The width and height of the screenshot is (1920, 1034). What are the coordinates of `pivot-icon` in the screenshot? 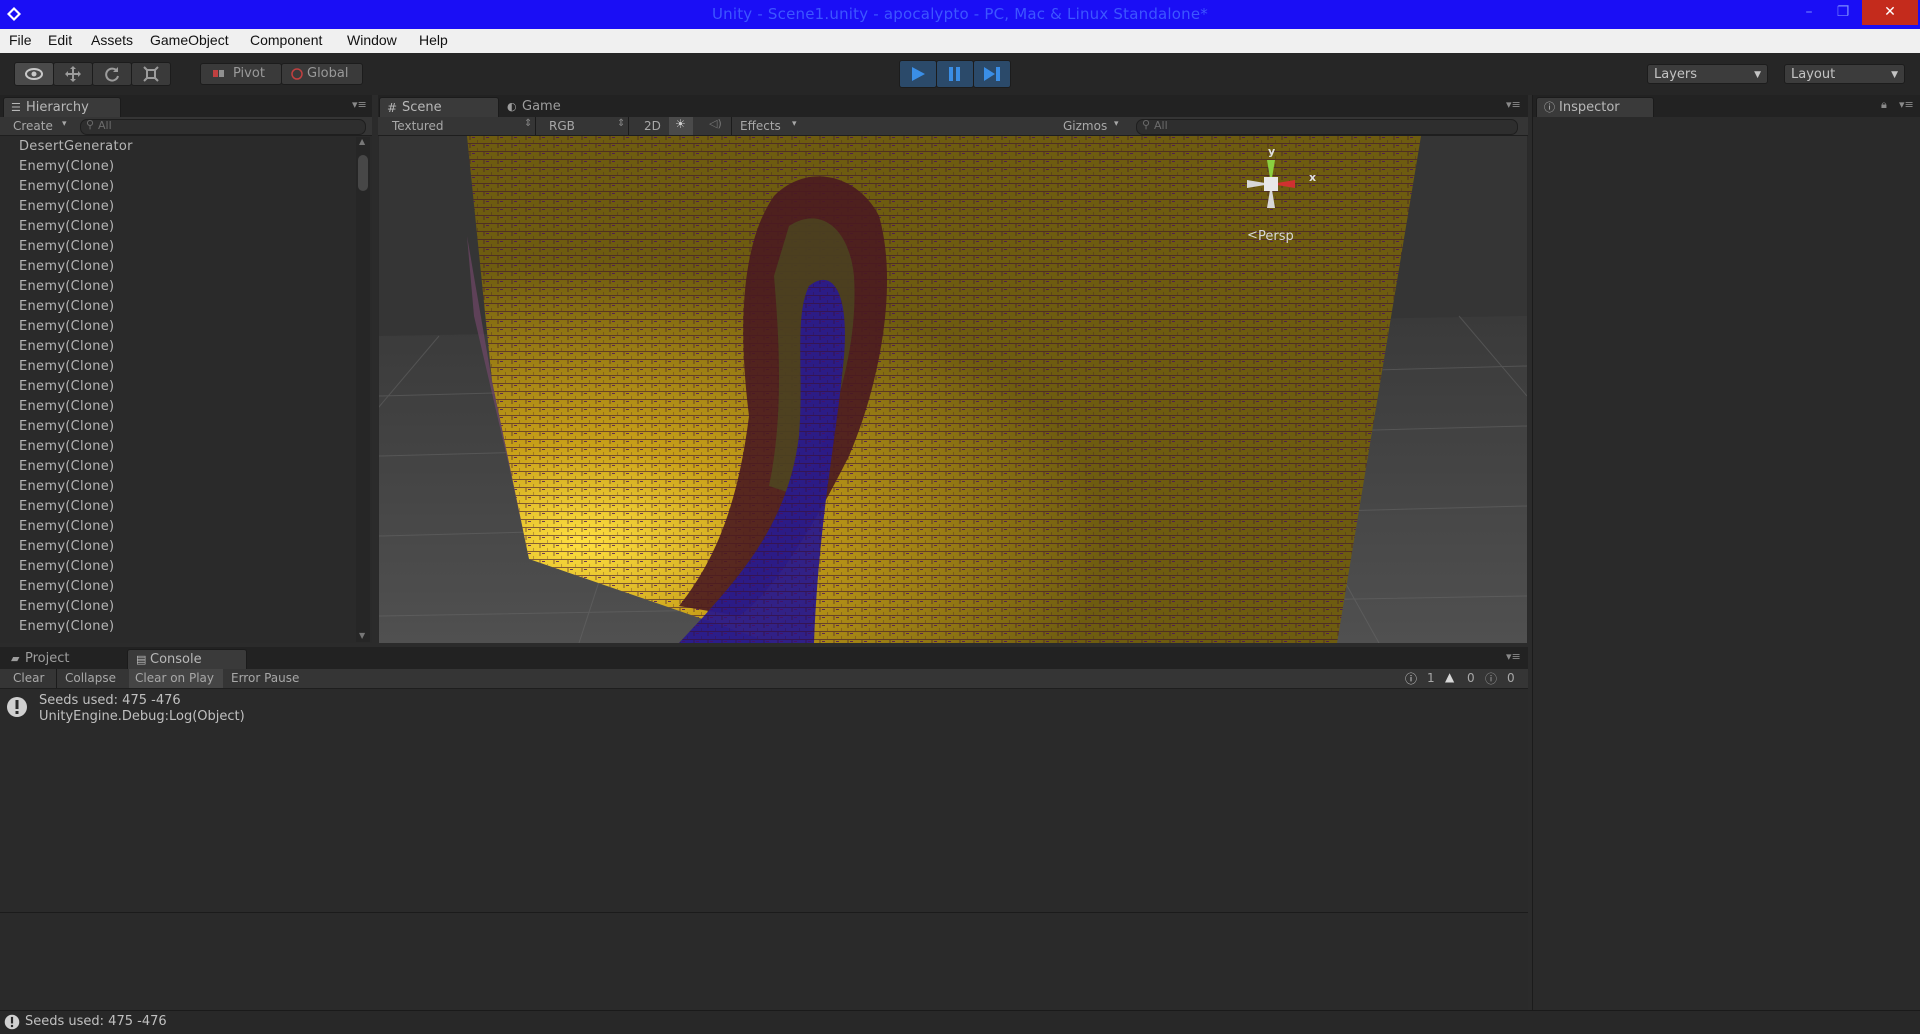 It's located at (218, 73).